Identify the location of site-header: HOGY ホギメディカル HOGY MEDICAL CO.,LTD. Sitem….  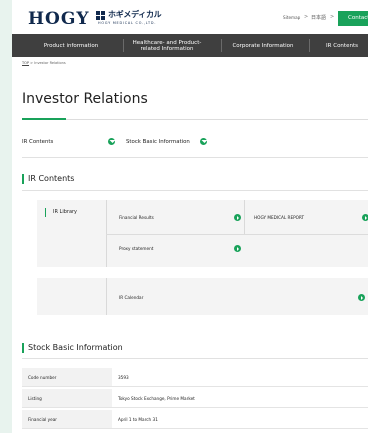
(190, 17).